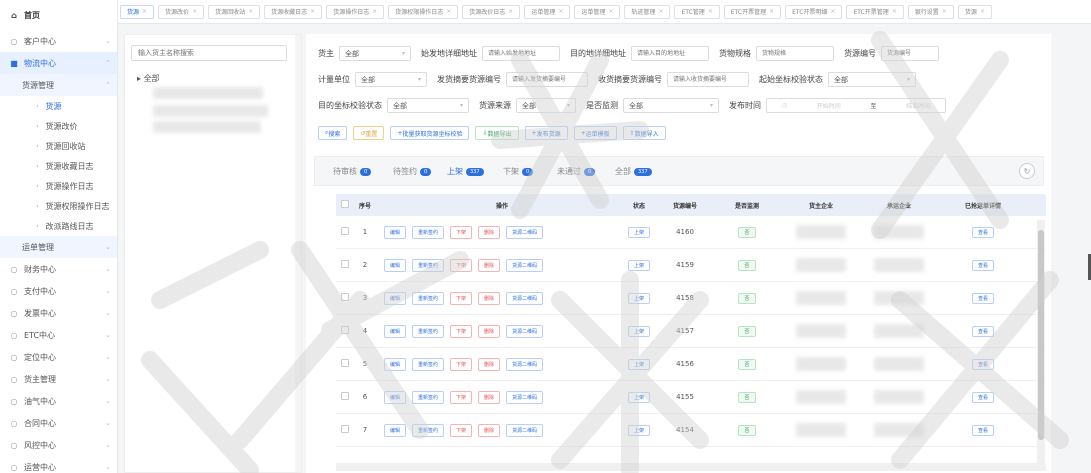 This screenshot has width=1091, height=473. I want to click on spec-input, so click(795, 53).